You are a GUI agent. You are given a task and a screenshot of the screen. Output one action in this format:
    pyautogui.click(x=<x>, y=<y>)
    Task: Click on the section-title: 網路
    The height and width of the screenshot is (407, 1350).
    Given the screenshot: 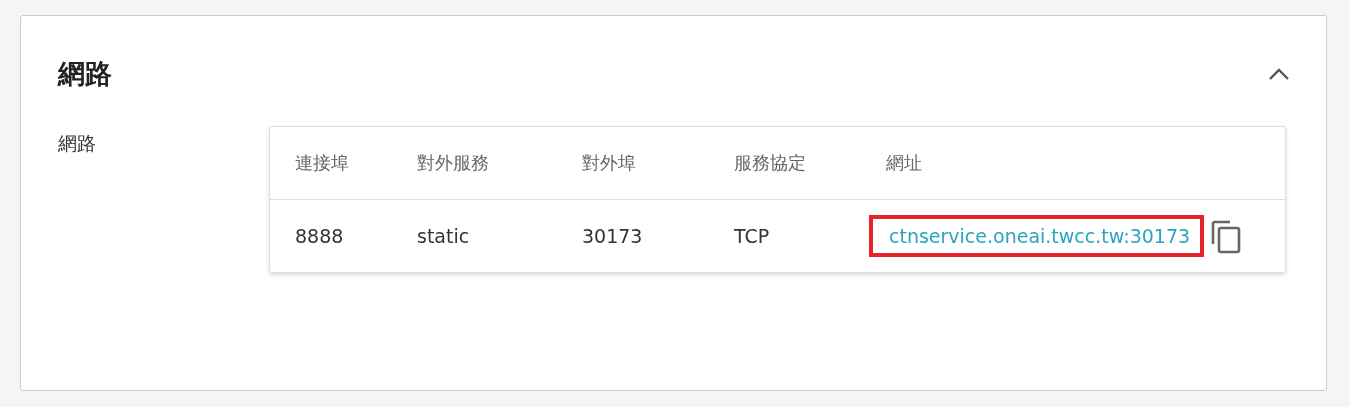 What is the action you would take?
    pyautogui.click(x=85, y=74)
    